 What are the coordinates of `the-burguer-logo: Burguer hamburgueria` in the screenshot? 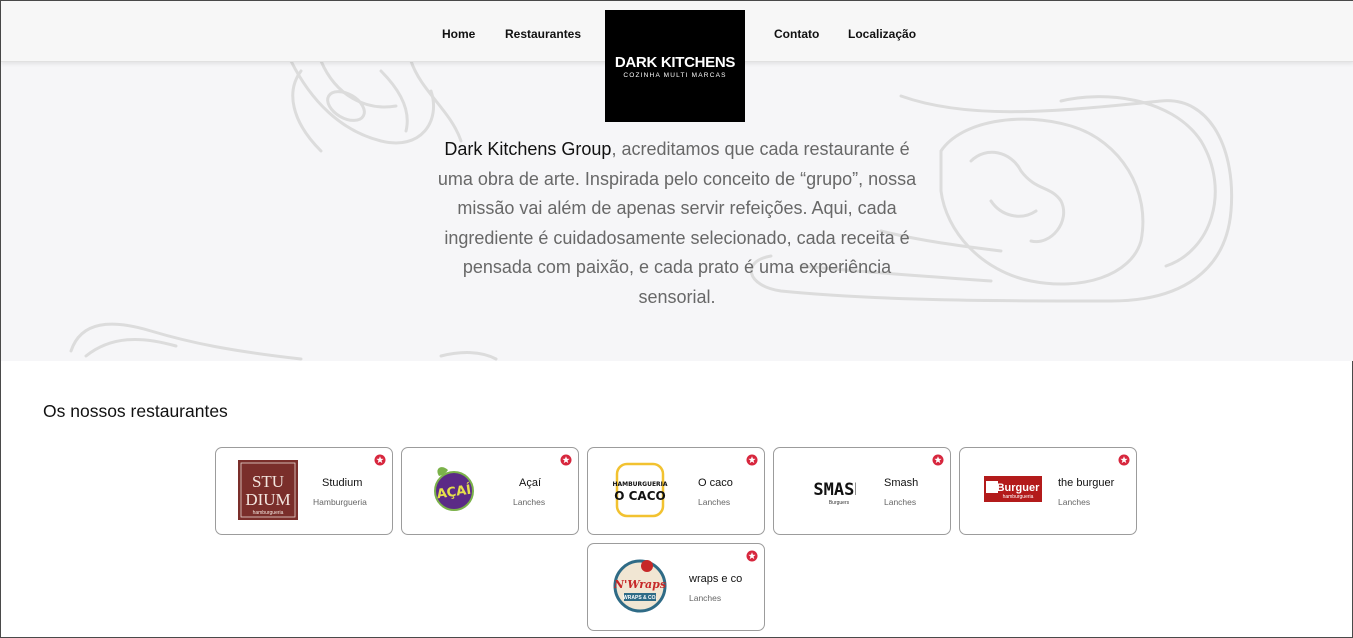 It's located at (1013, 489).